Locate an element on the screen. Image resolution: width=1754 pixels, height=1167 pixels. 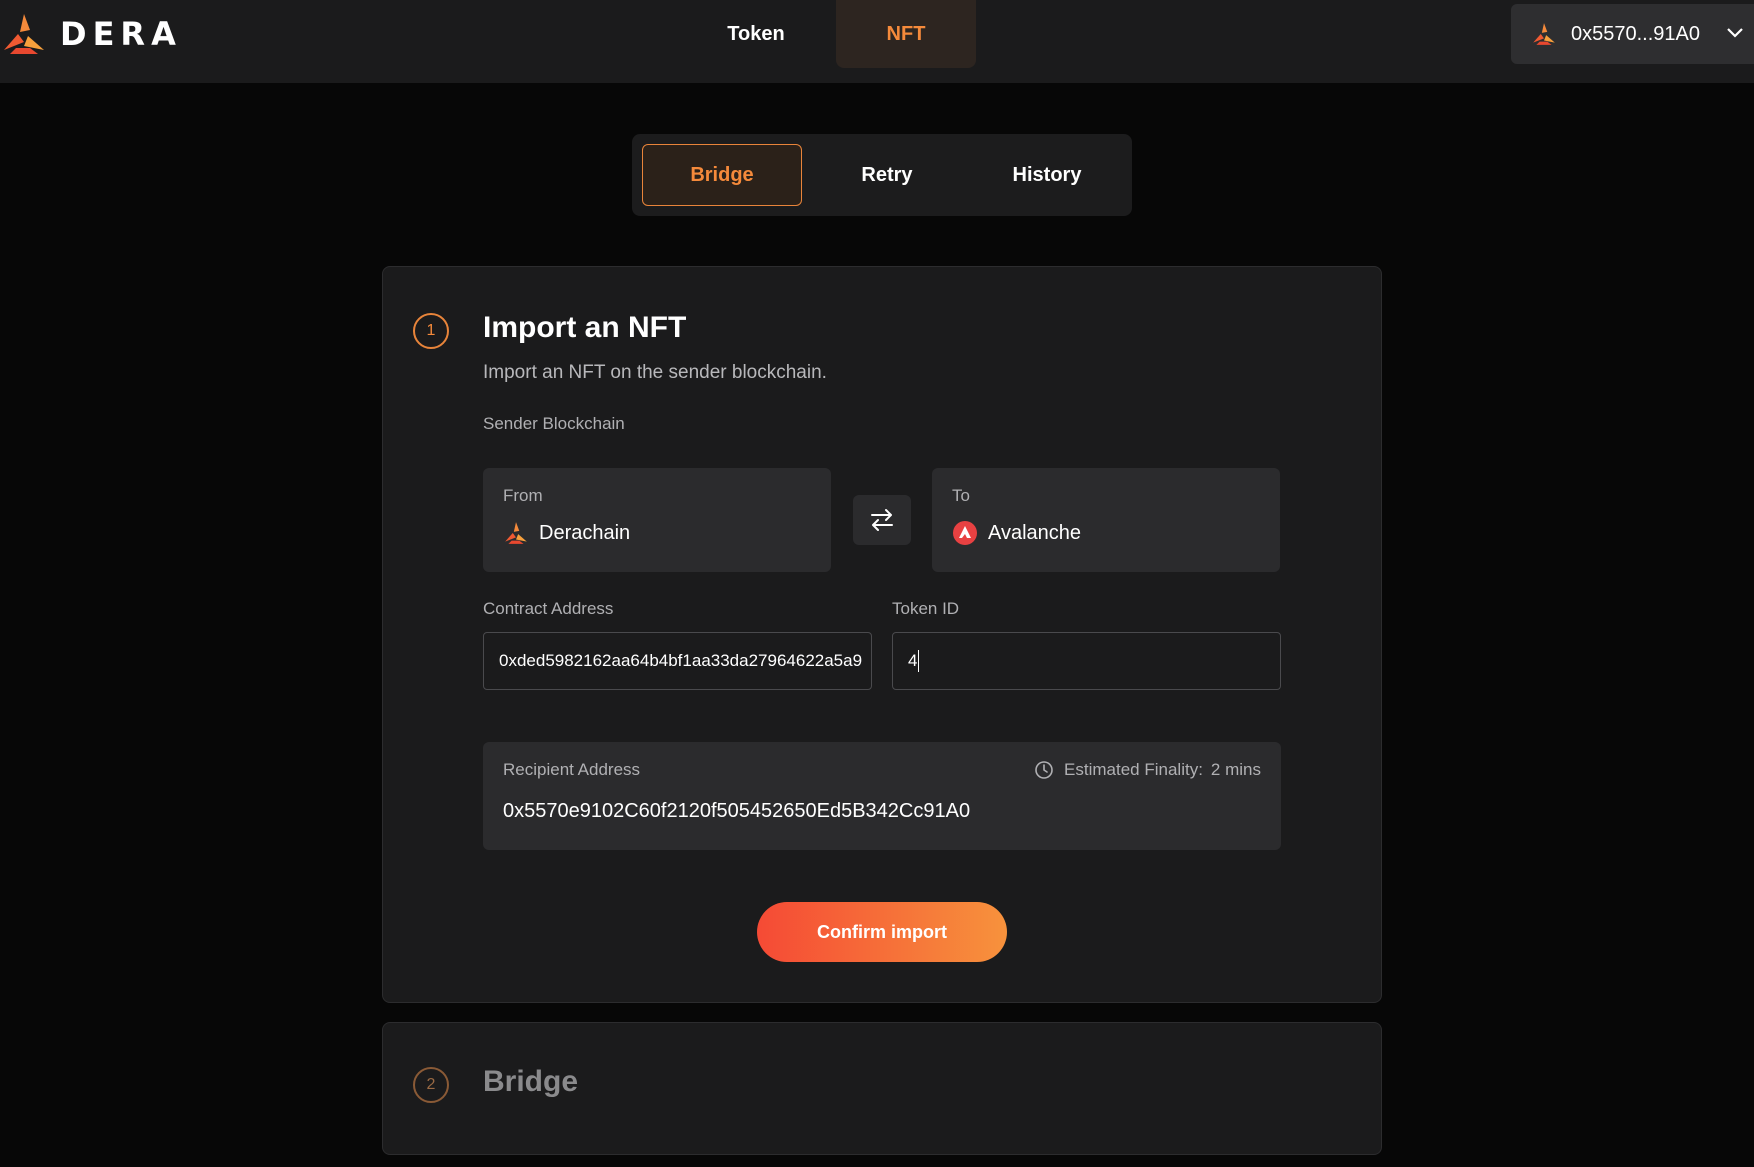
wallet-button: 0x5570...91A0 is located at coordinates (1632, 34).